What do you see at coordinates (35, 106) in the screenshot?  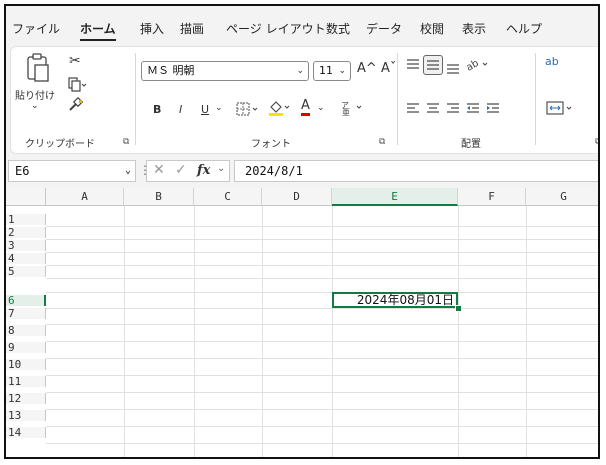 I see `paste-dropdown-icon: ⌄` at bounding box center [35, 106].